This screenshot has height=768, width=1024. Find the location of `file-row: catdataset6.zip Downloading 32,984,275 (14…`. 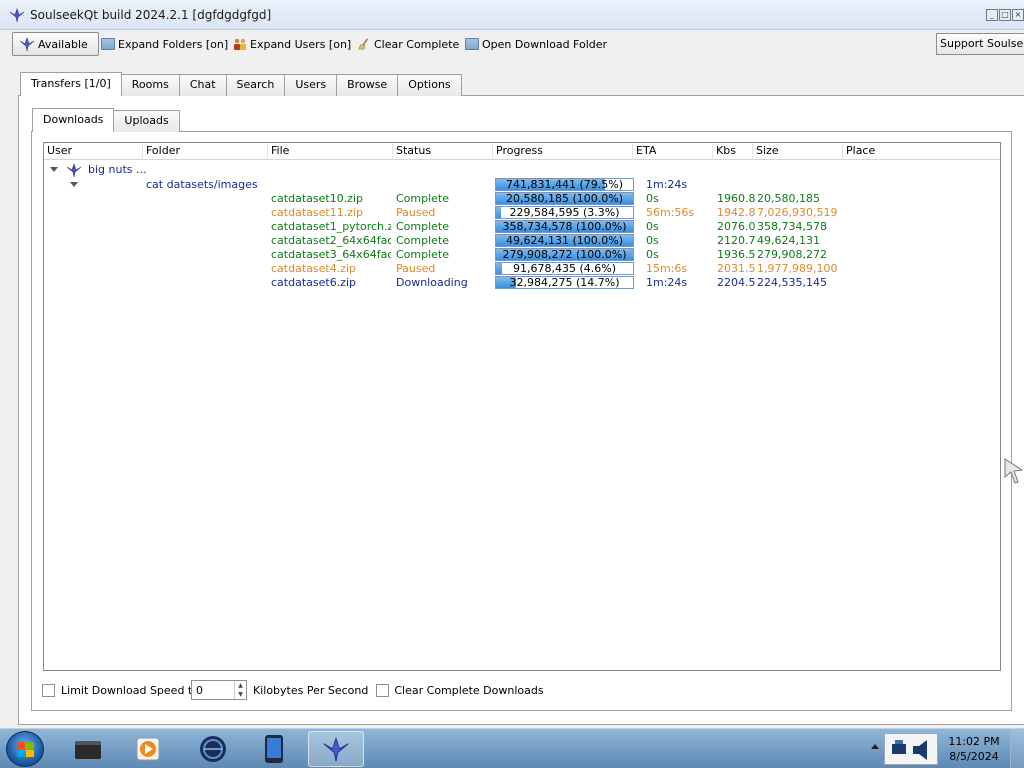

file-row: catdataset6.zip Downloading 32,984,275 (14… is located at coordinates (522, 283).